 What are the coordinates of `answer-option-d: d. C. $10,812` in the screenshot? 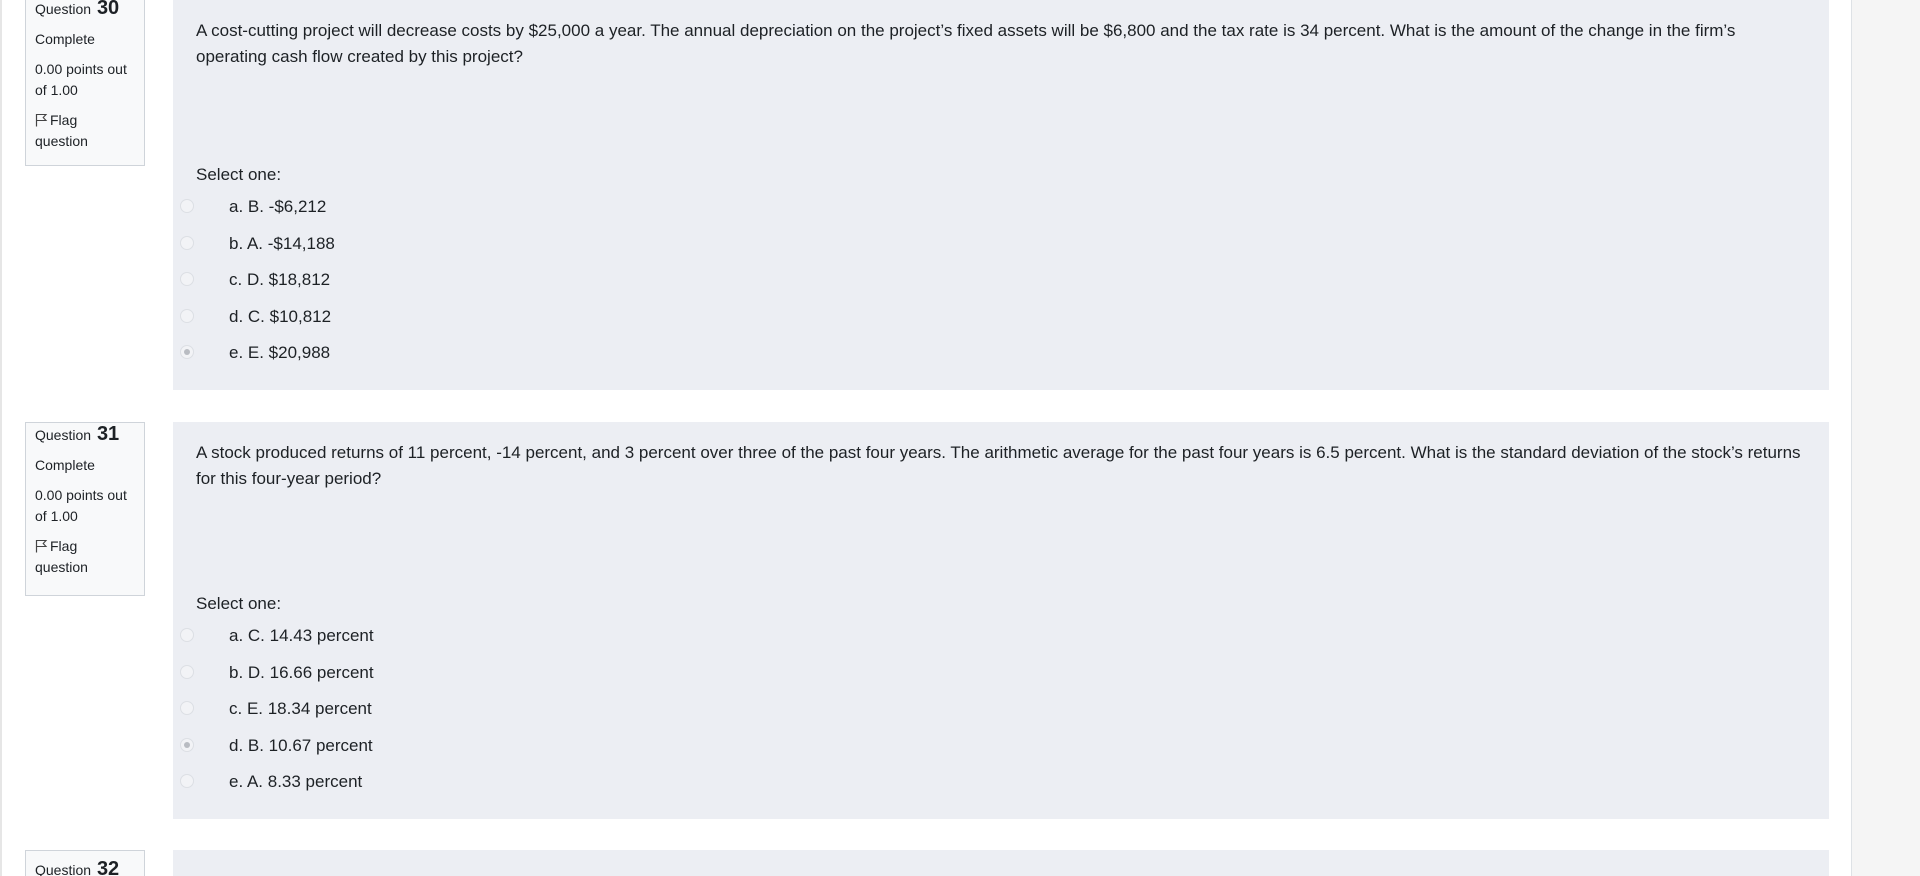 It's located at (925, 324).